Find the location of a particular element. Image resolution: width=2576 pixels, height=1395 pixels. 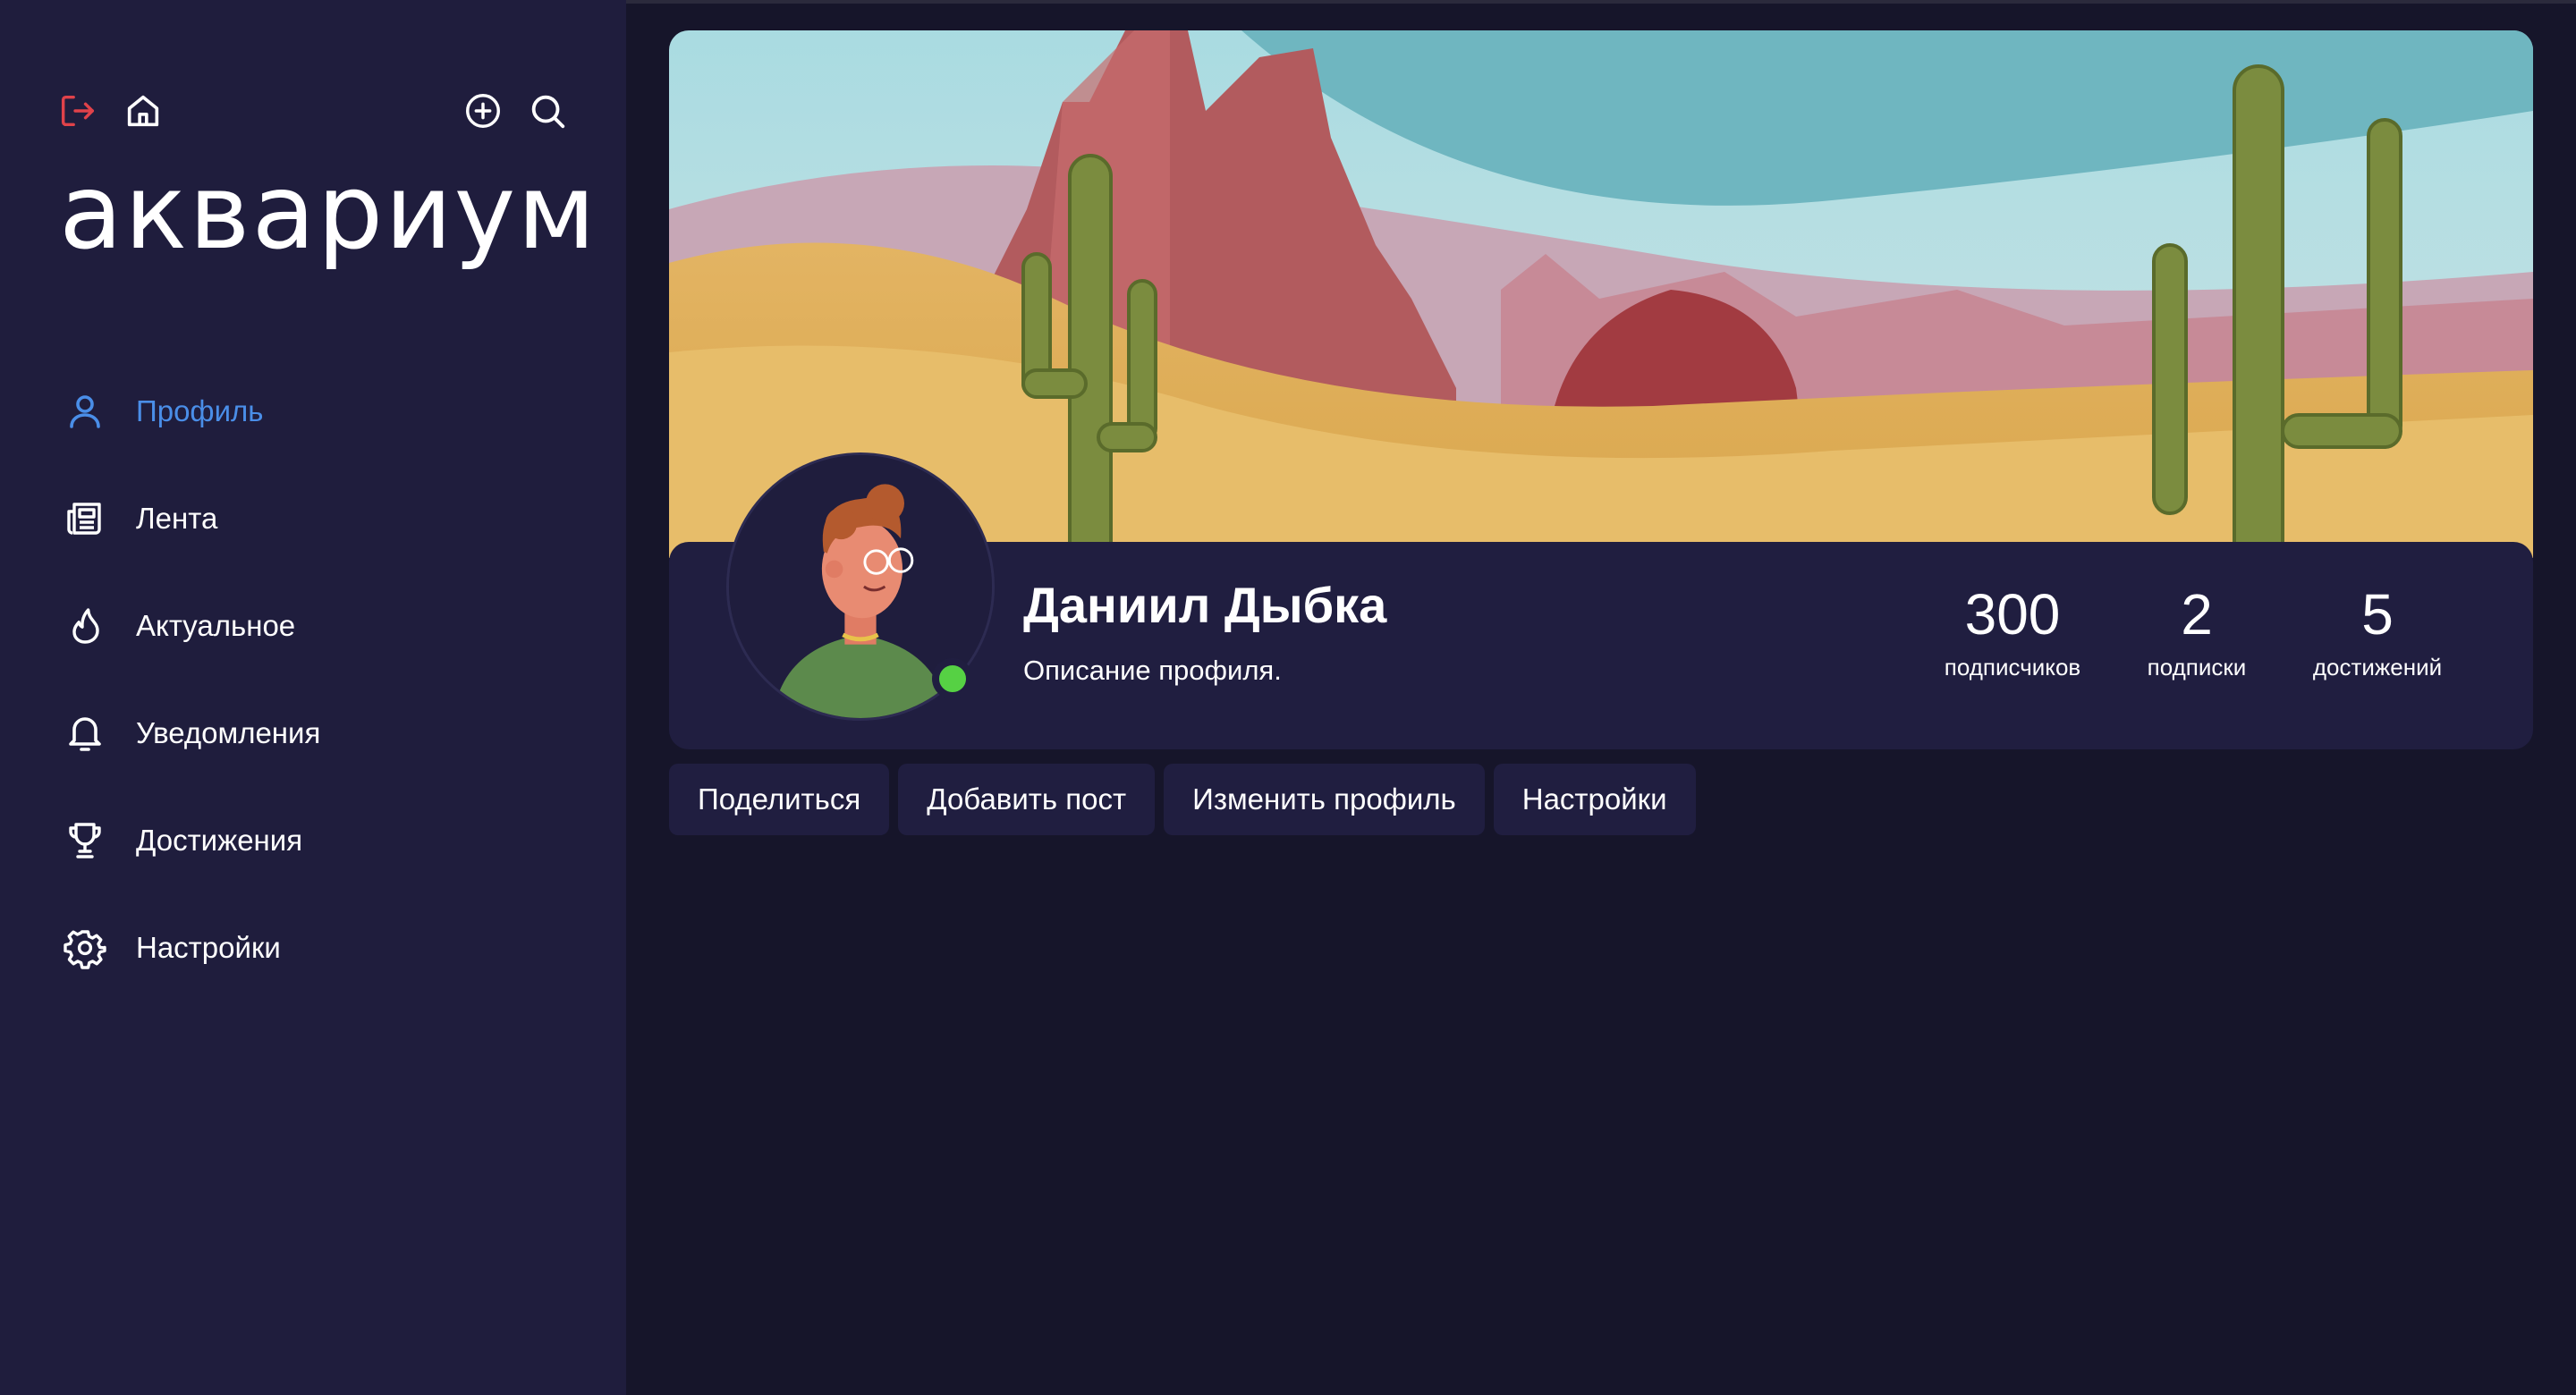

gear-icon is located at coordinates (85, 948).